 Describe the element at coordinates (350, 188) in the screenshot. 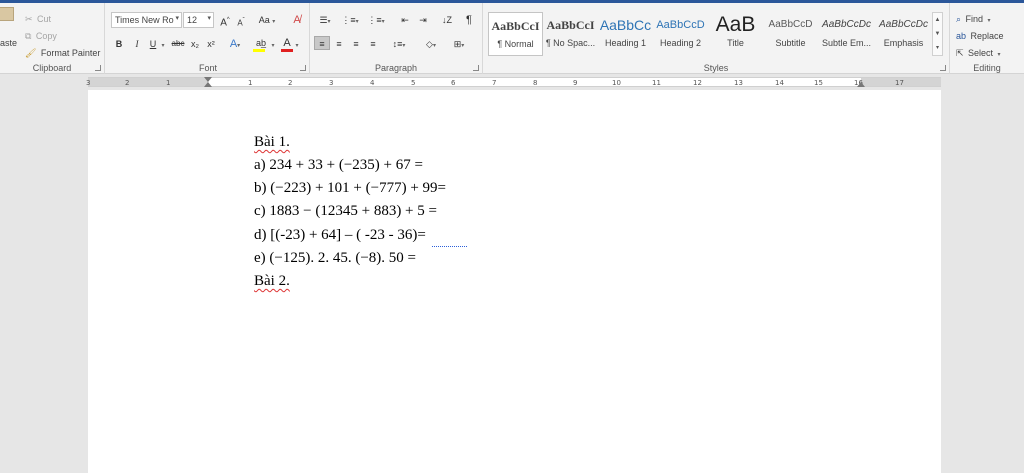

I see `document-line: b) (−223) + 101 + (−777) + 99=` at that location.